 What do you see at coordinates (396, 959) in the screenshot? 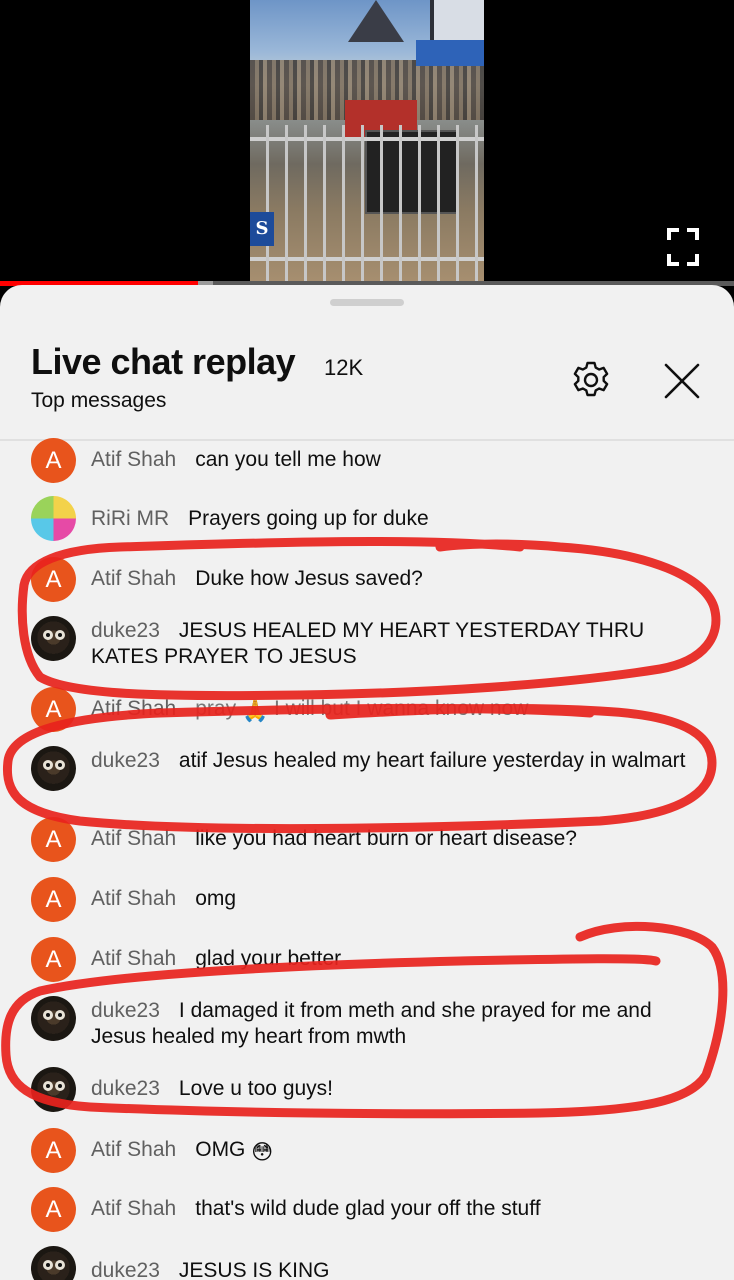
I see `message-body: Atif Shah glad your better` at bounding box center [396, 959].